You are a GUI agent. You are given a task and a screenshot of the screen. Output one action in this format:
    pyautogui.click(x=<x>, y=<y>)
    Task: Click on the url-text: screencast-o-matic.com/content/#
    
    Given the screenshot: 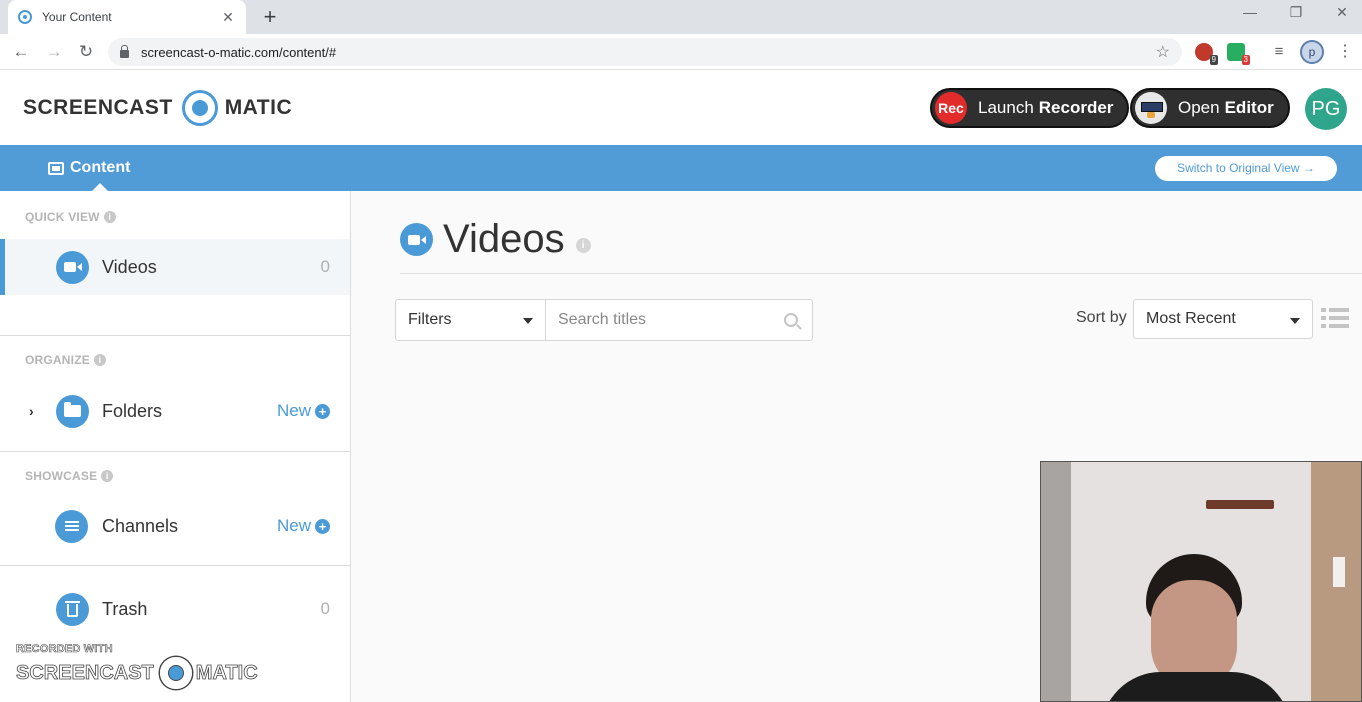 What is the action you would take?
    pyautogui.click(x=239, y=52)
    